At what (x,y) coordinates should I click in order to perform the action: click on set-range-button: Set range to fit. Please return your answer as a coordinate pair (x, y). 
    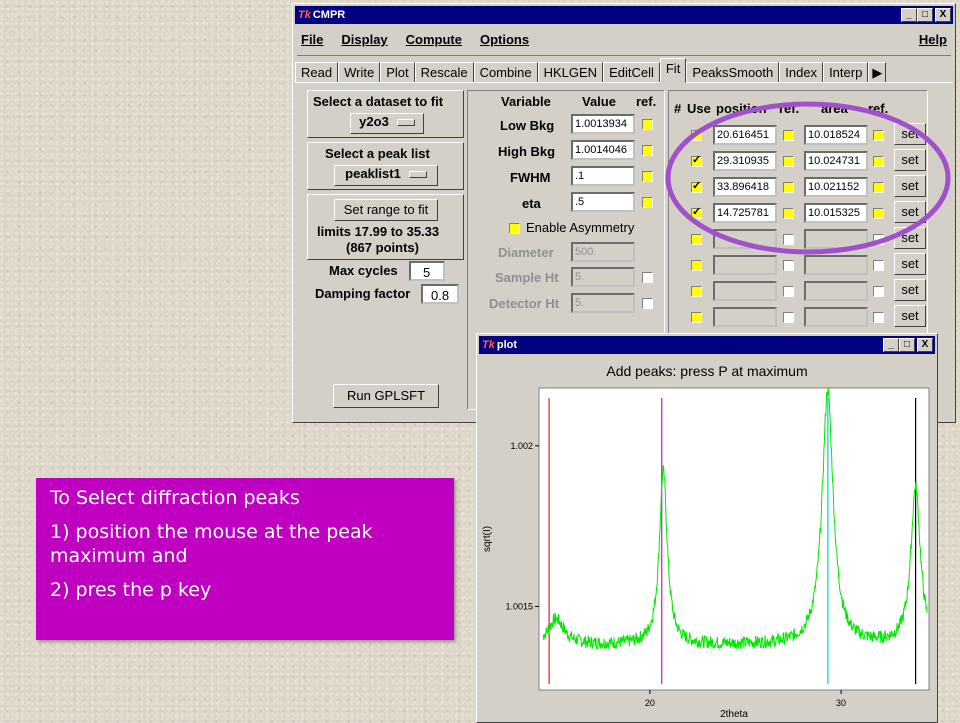
    Looking at the image, I should click on (386, 210).